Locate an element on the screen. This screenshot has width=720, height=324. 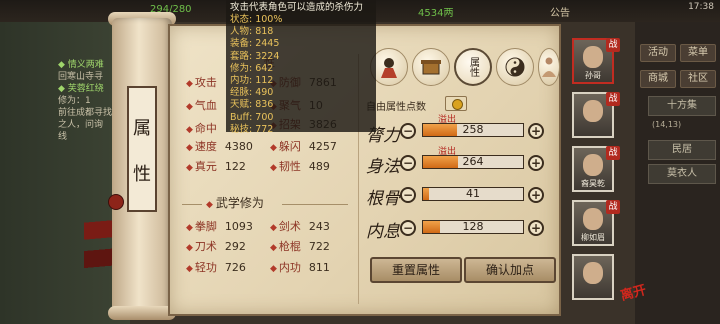
tab-inventory is located at coordinates (431, 67).